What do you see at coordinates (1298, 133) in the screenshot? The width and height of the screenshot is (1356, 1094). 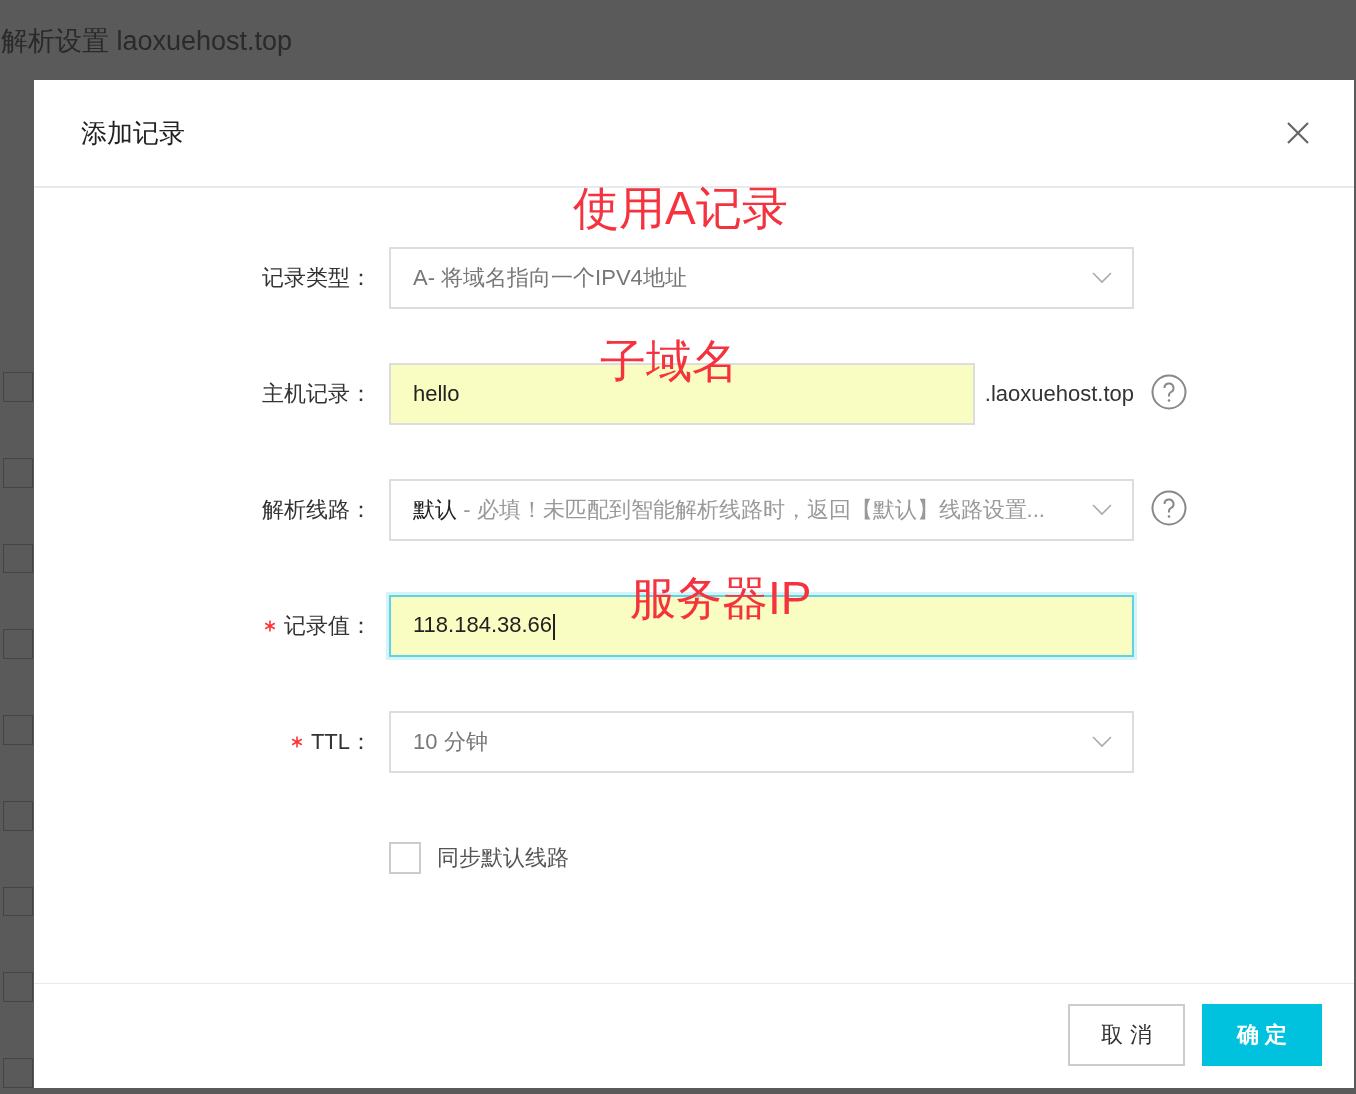 I see `close-button` at bounding box center [1298, 133].